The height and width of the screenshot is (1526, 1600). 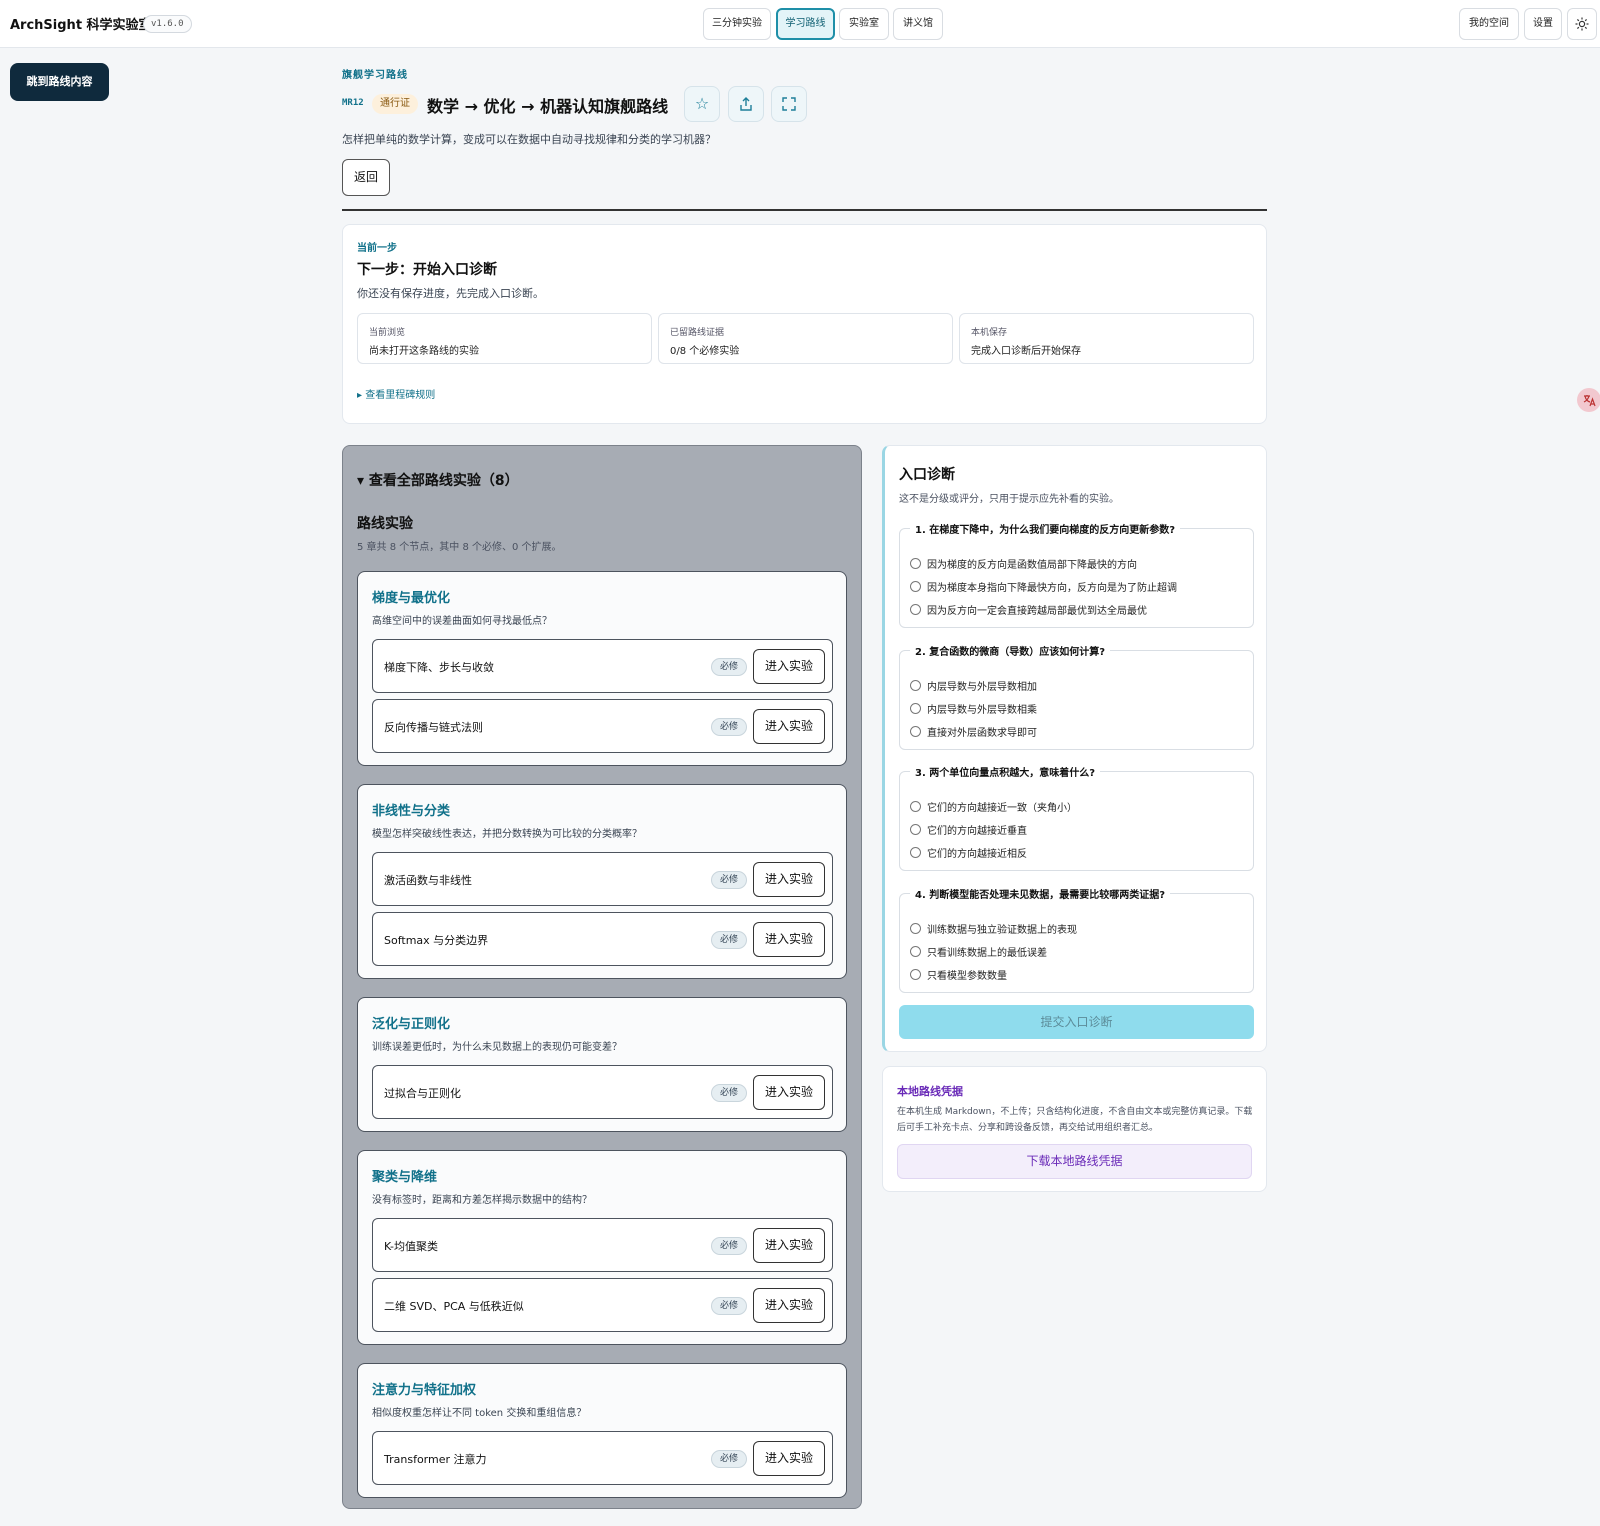 I want to click on question-text: 2. 复合函数的微商（导数）应该如何计算?, so click(x=1010, y=650).